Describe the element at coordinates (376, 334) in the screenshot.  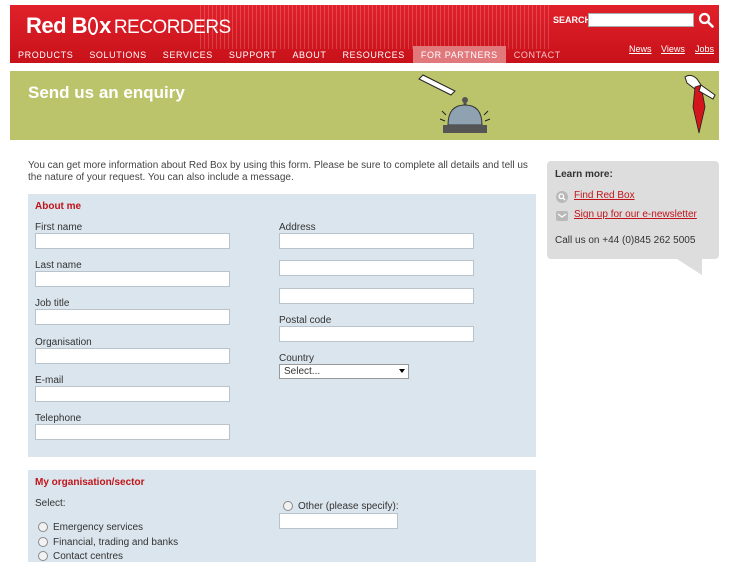
I see `postal-code-field` at that location.